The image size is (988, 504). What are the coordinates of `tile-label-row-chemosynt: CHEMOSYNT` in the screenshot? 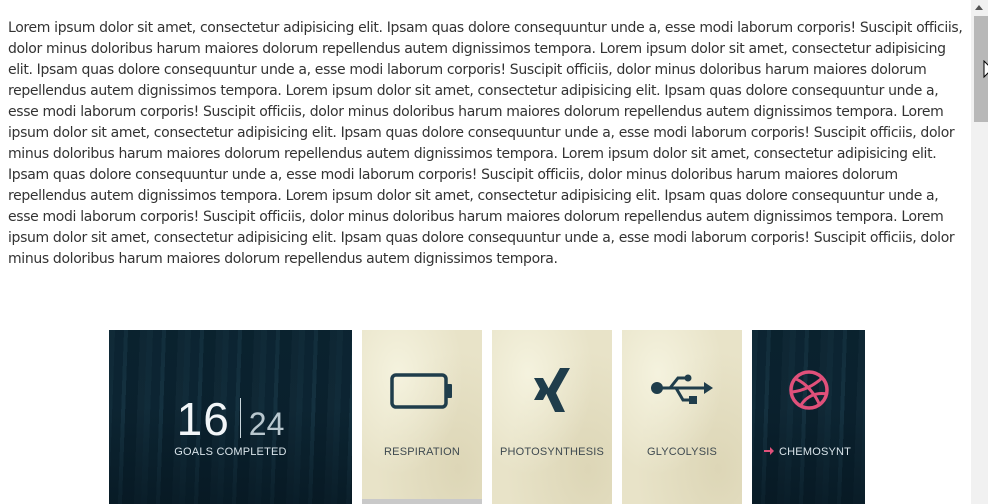 It's located at (814, 452).